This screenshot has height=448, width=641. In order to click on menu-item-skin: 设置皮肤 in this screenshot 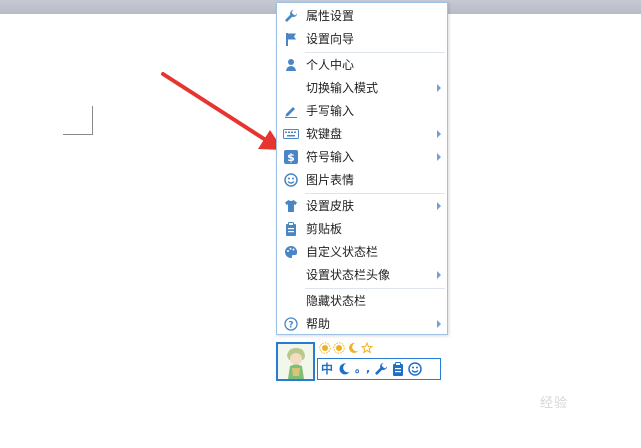, I will do `click(362, 206)`.